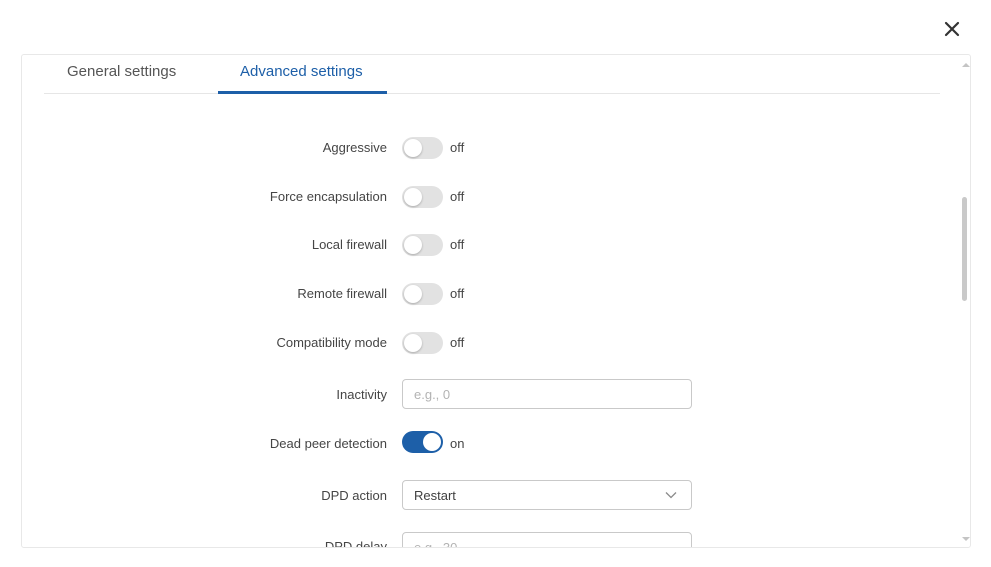 The width and height of the screenshot is (991, 567). Describe the element at coordinates (422, 442) in the screenshot. I see `dead-peer-detection-toggle` at that location.